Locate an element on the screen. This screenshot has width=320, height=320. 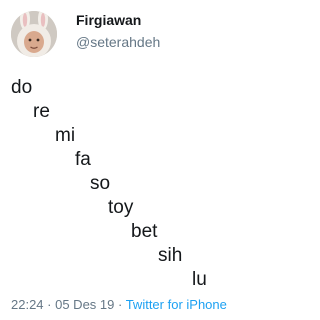
tweet-date: 05 Des 19 is located at coordinates (84, 304).